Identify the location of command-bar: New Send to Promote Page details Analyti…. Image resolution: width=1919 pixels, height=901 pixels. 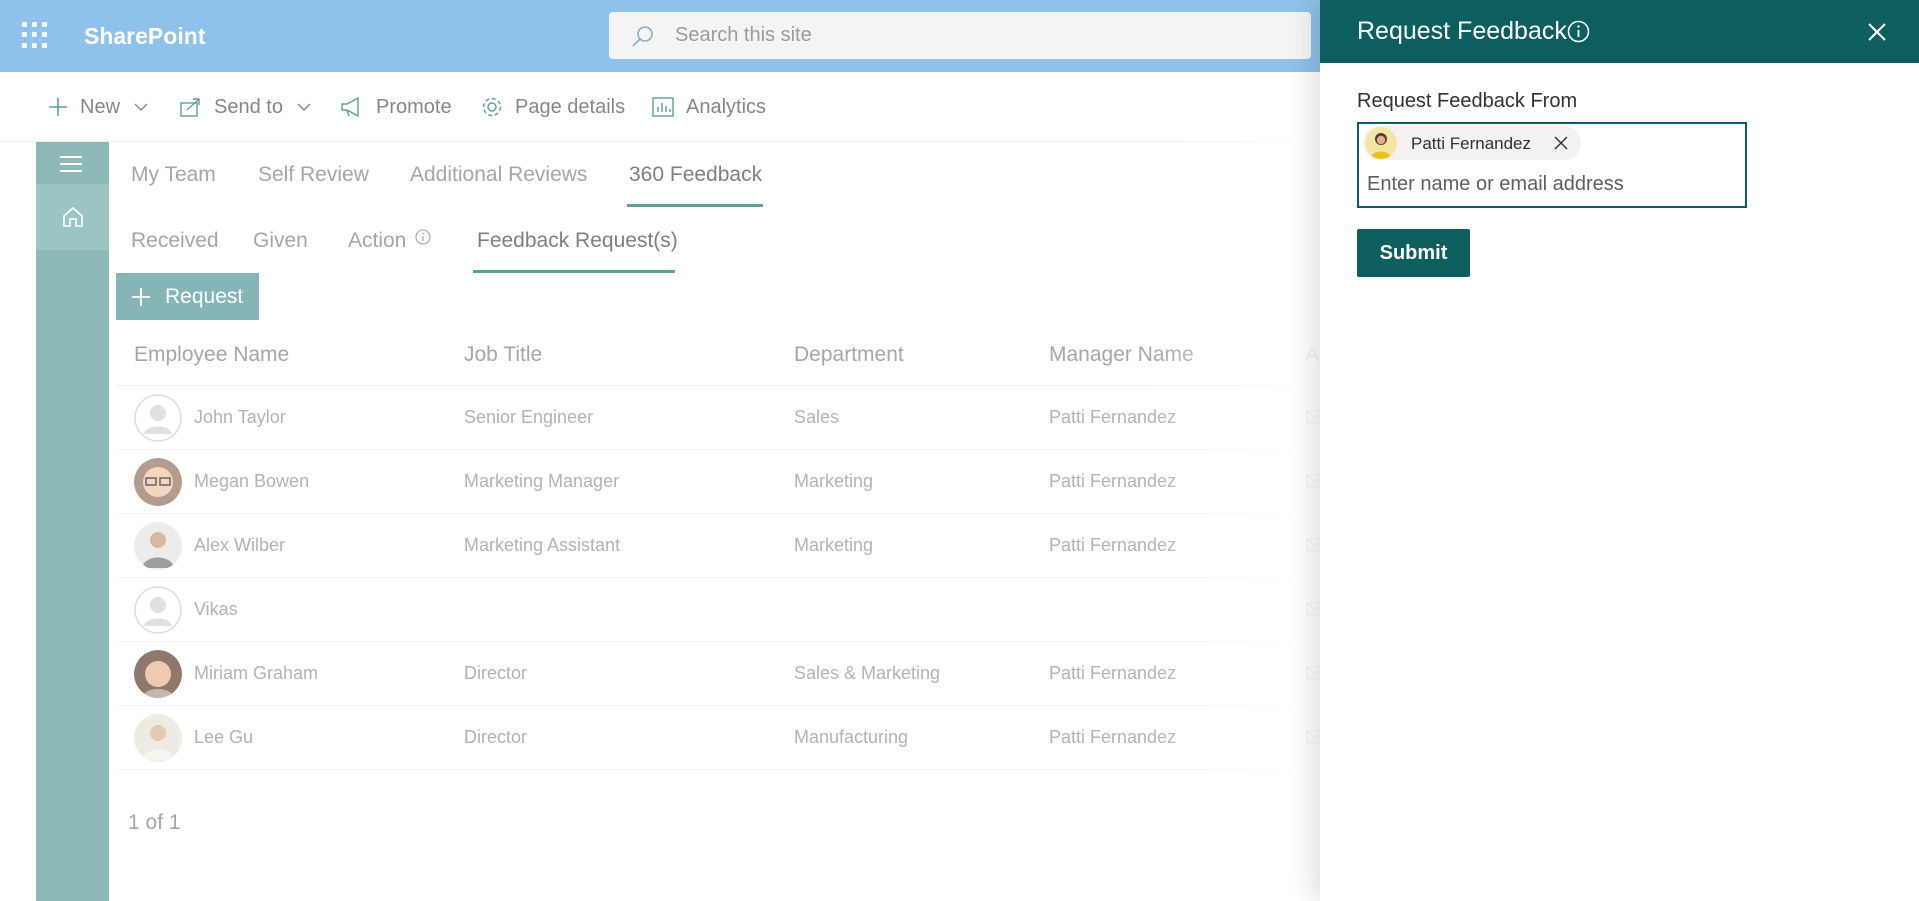
(660, 107).